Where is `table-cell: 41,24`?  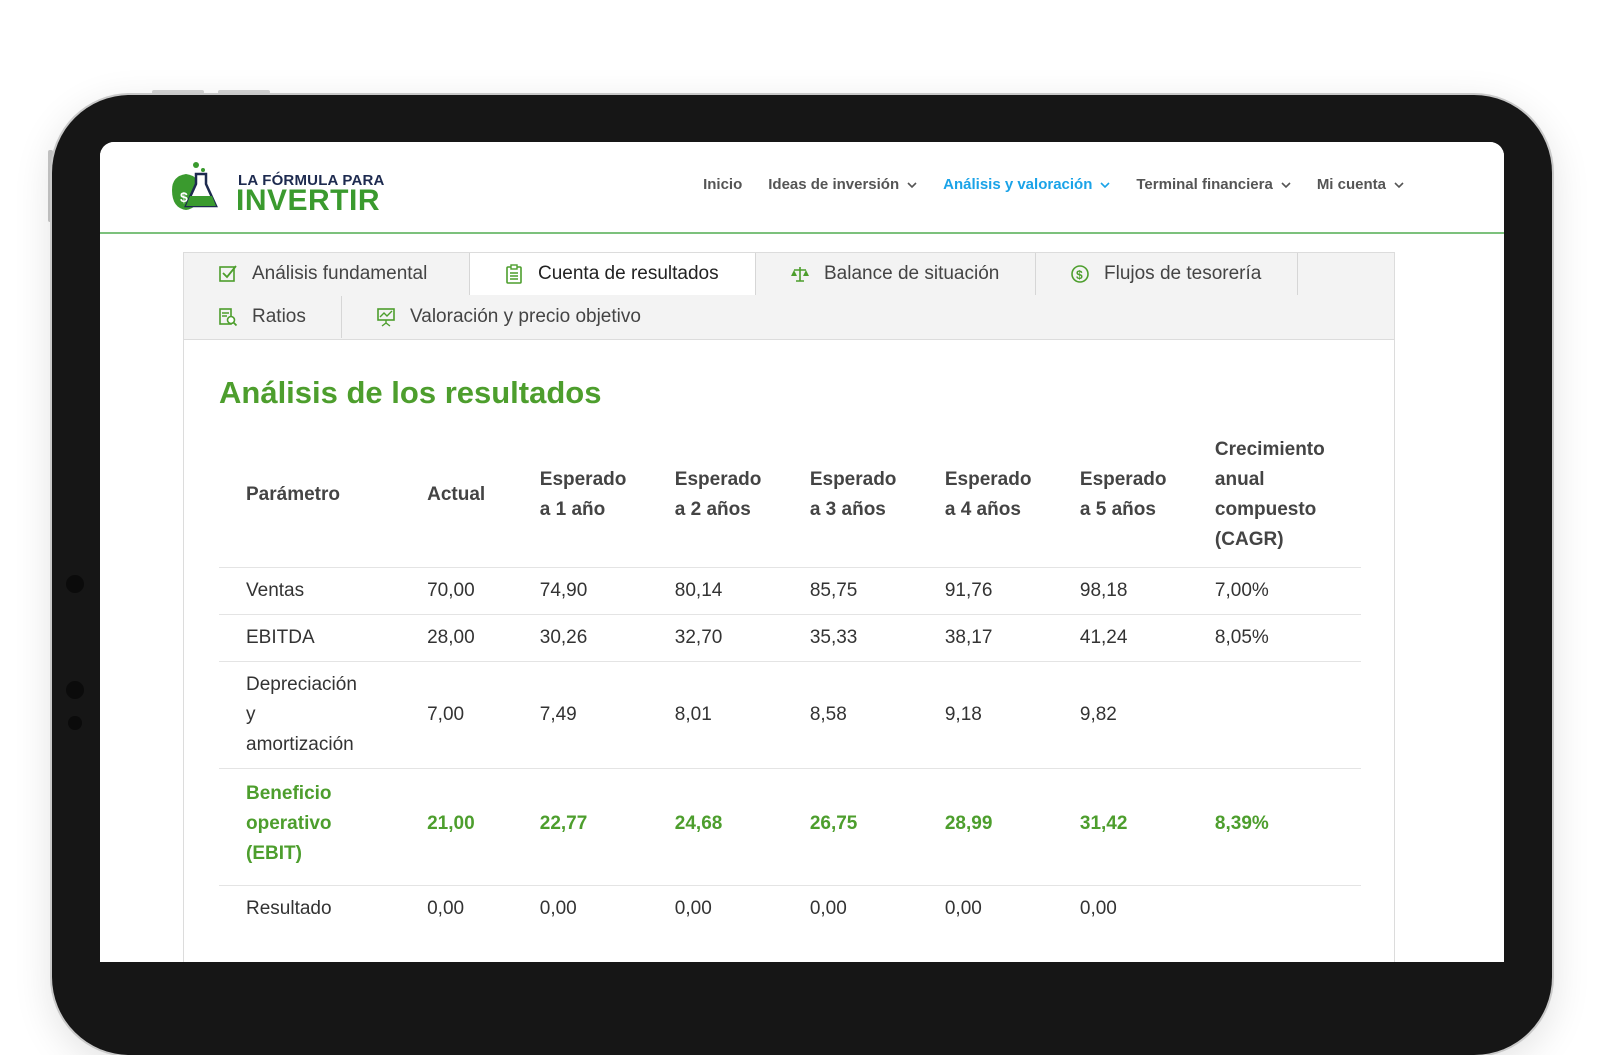 table-cell: 41,24 is located at coordinates (1120, 638).